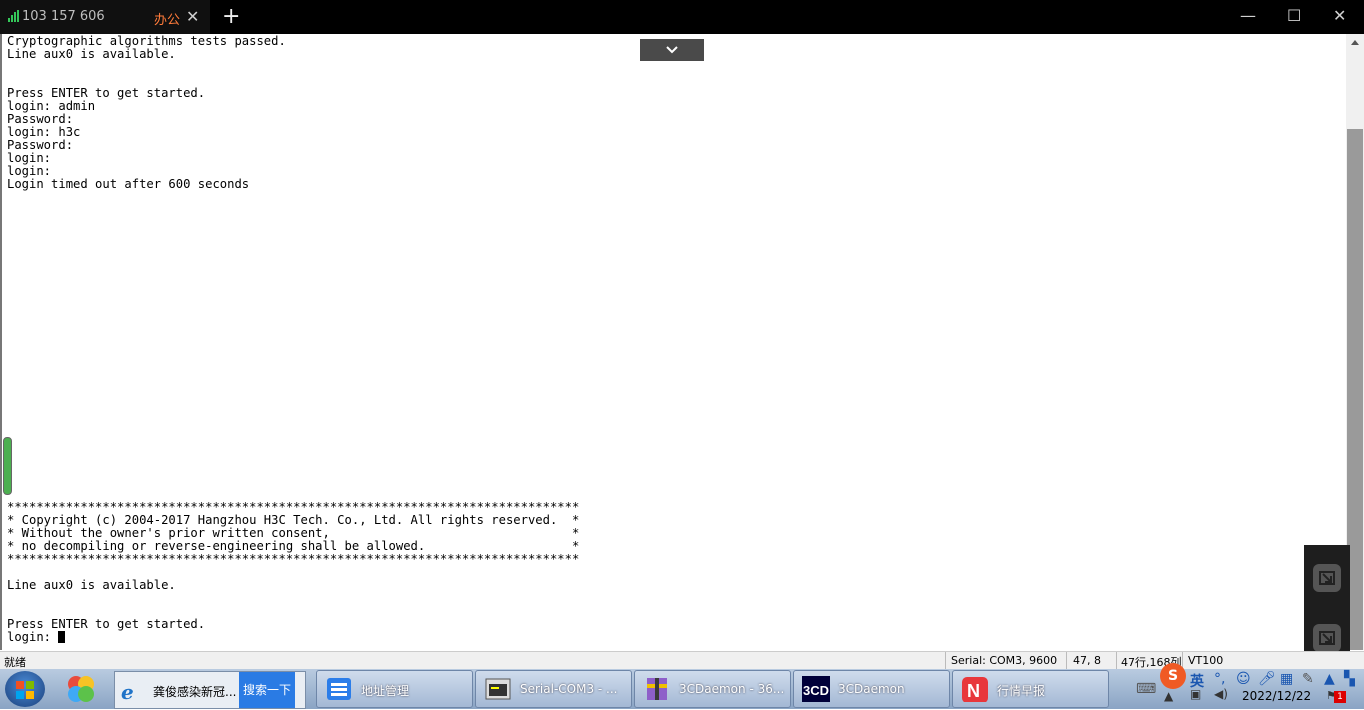  Describe the element at coordinates (63, 16) in the screenshot. I see `tab-number: 103 157 606` at that location.